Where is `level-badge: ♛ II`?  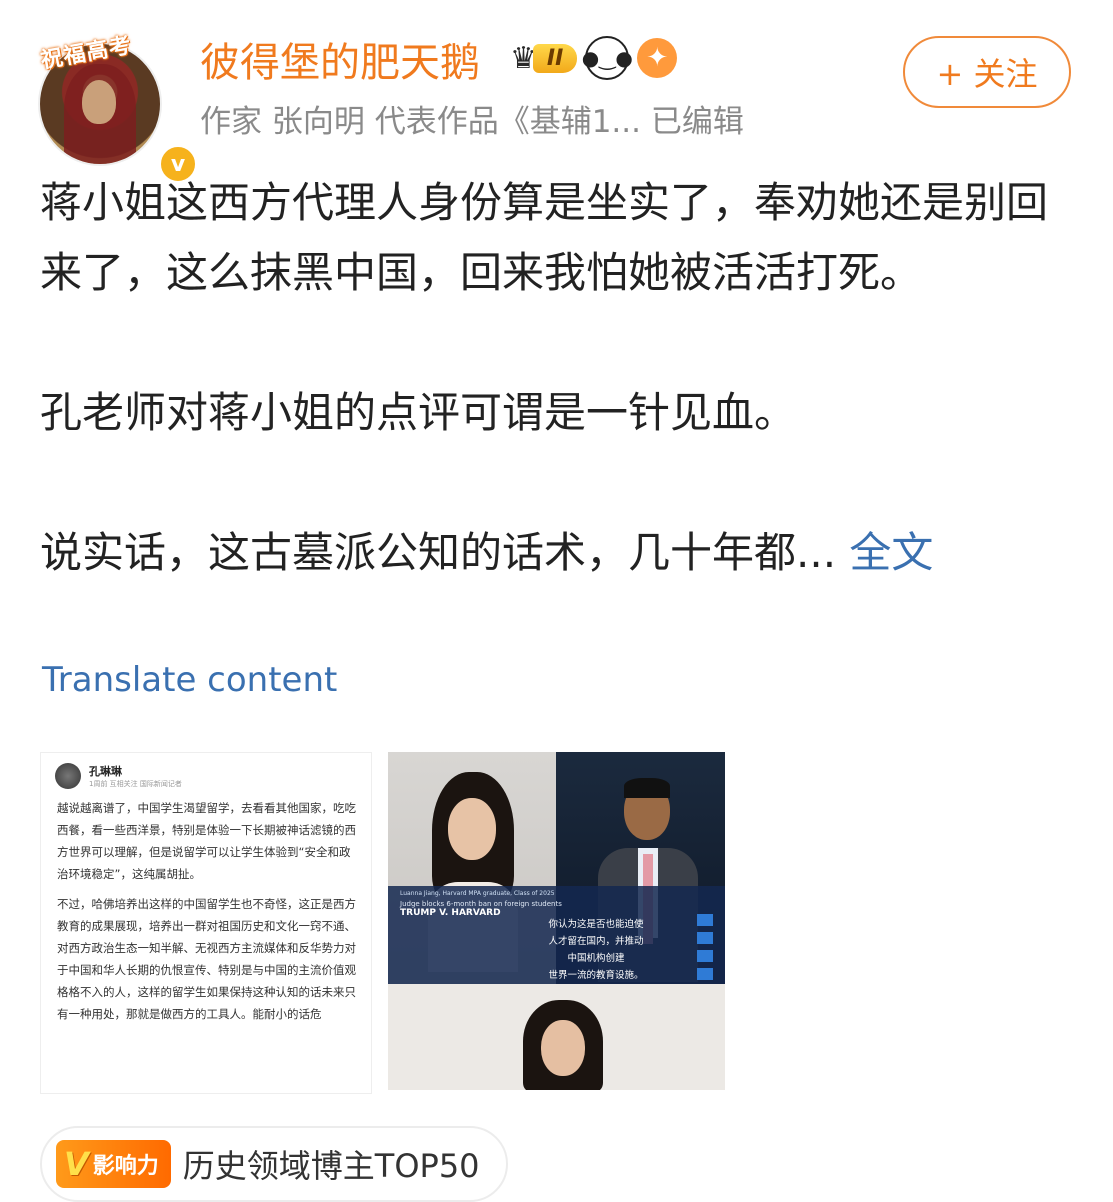
level-badge: ♛ II is located at coordinates (544, 58).